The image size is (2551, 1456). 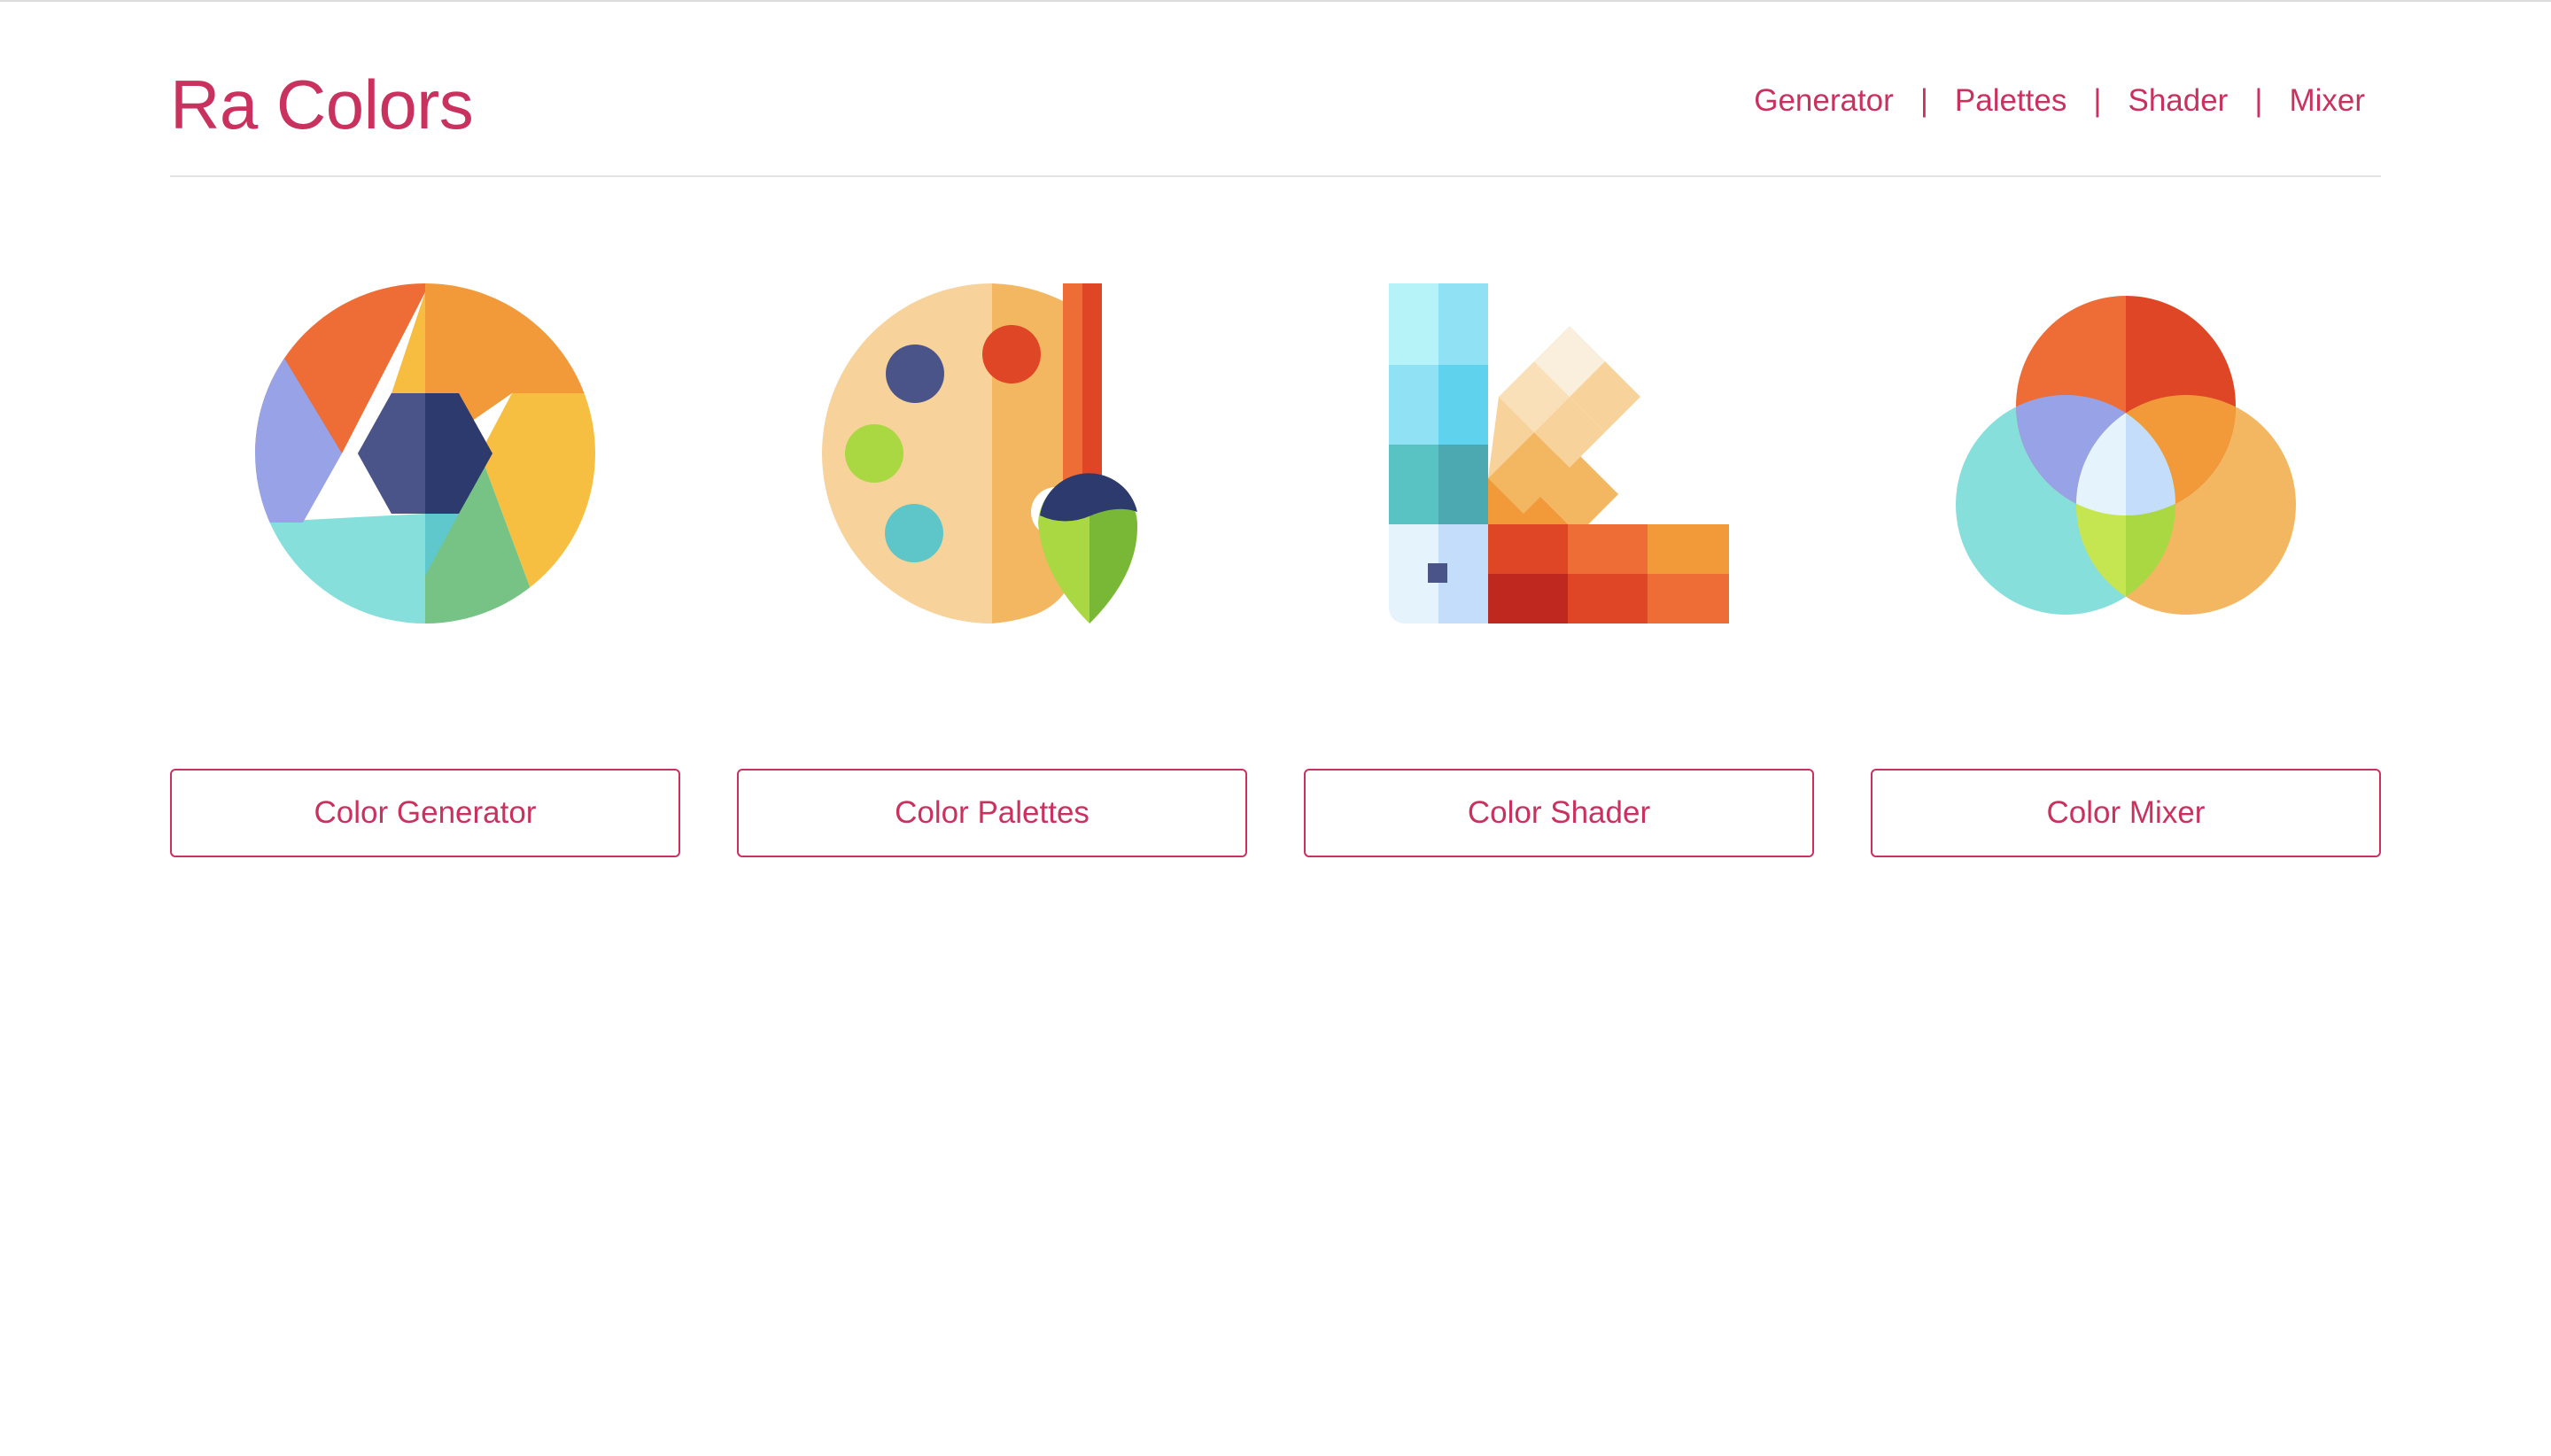 I want to click on color-mixer-button: Color Mixer, so click(x=2126, y=813).